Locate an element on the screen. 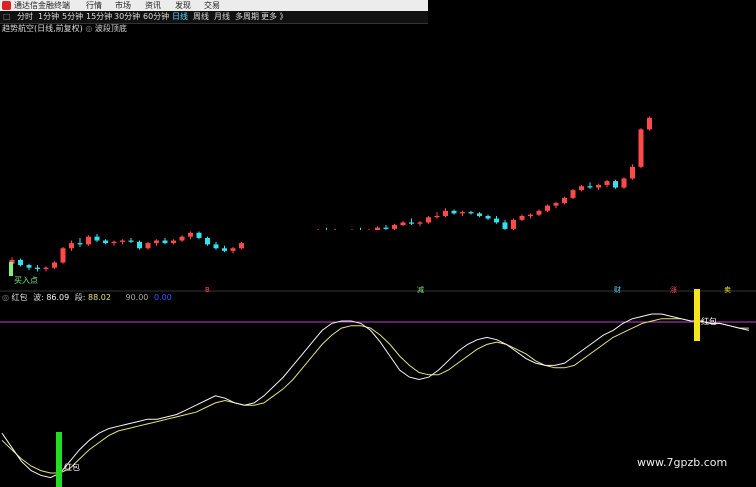 The height and width of the screenshot is (487, 756). period-1min: 1分钟 is located at coordinates (48, 17).